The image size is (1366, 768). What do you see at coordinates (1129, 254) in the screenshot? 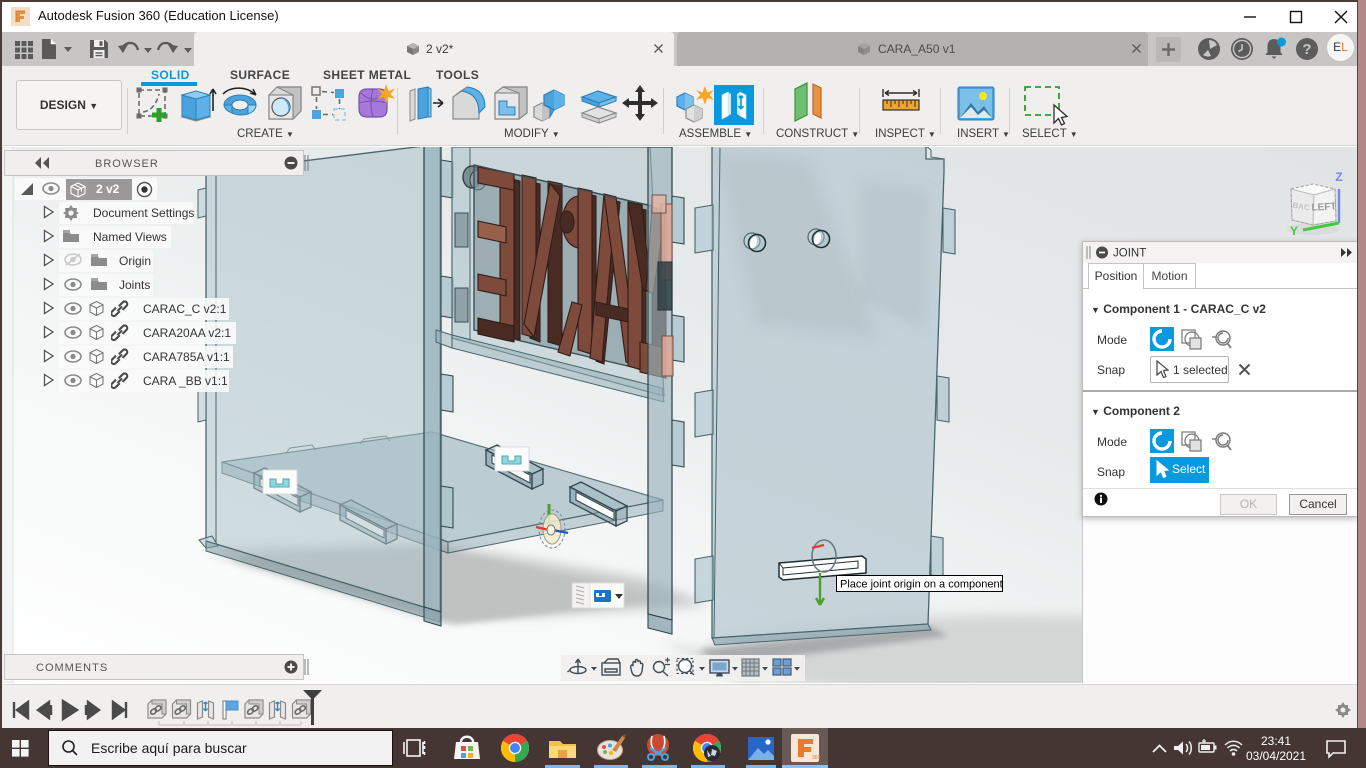
I see `svg-text: JOINT` at bounding box center [1129, 254].